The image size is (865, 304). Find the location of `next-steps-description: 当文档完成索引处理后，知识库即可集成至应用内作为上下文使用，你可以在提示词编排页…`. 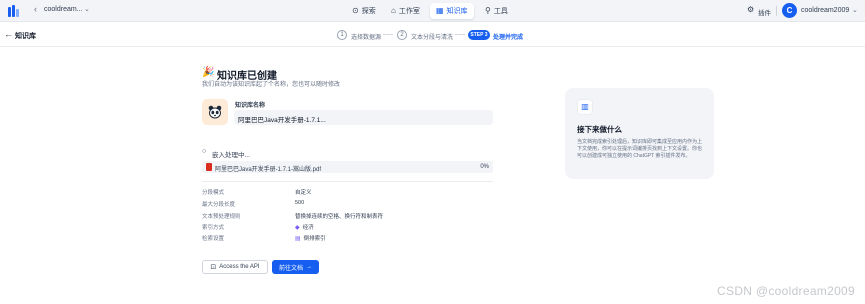

next-steps-description: 当文档完成索引处理后，知识库即可集成至应用内作为上下文使用，你可以在提示词编排页… is located at coordinates (640, 149).